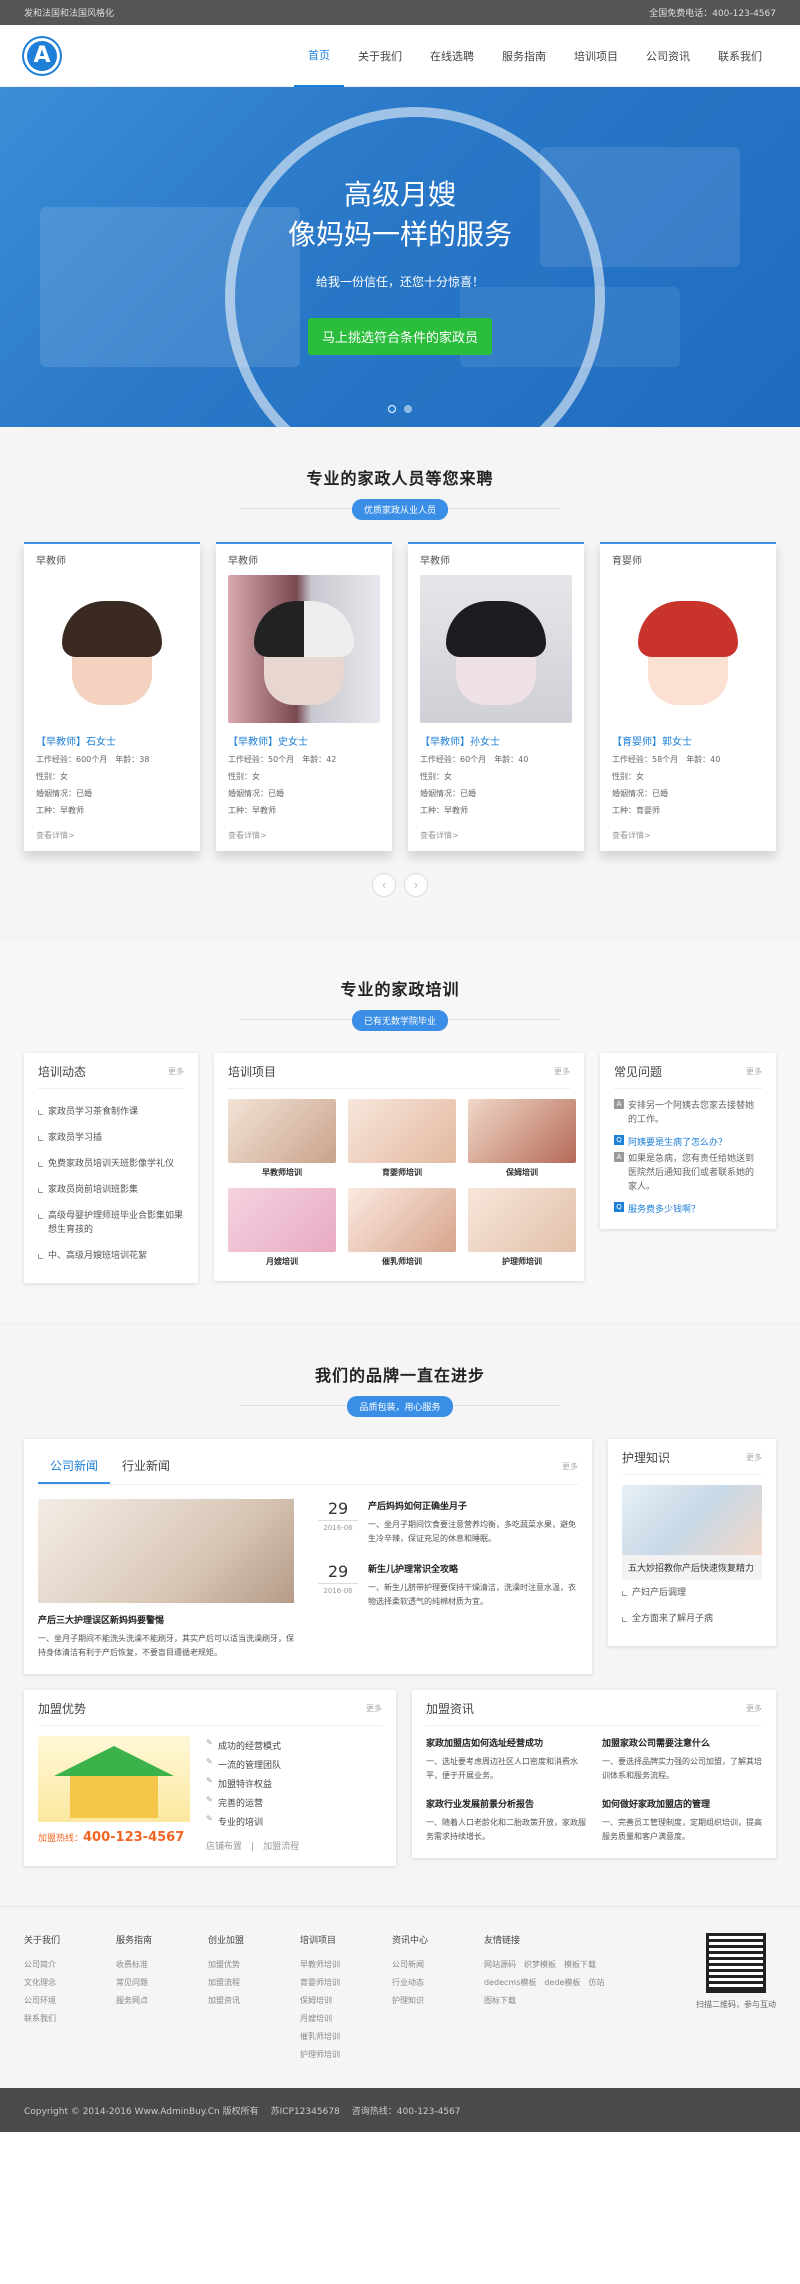 The height and width of the screenshot is (2284, 800). I want to click on nav-item-contact: 联系我们, so click(740, 56).